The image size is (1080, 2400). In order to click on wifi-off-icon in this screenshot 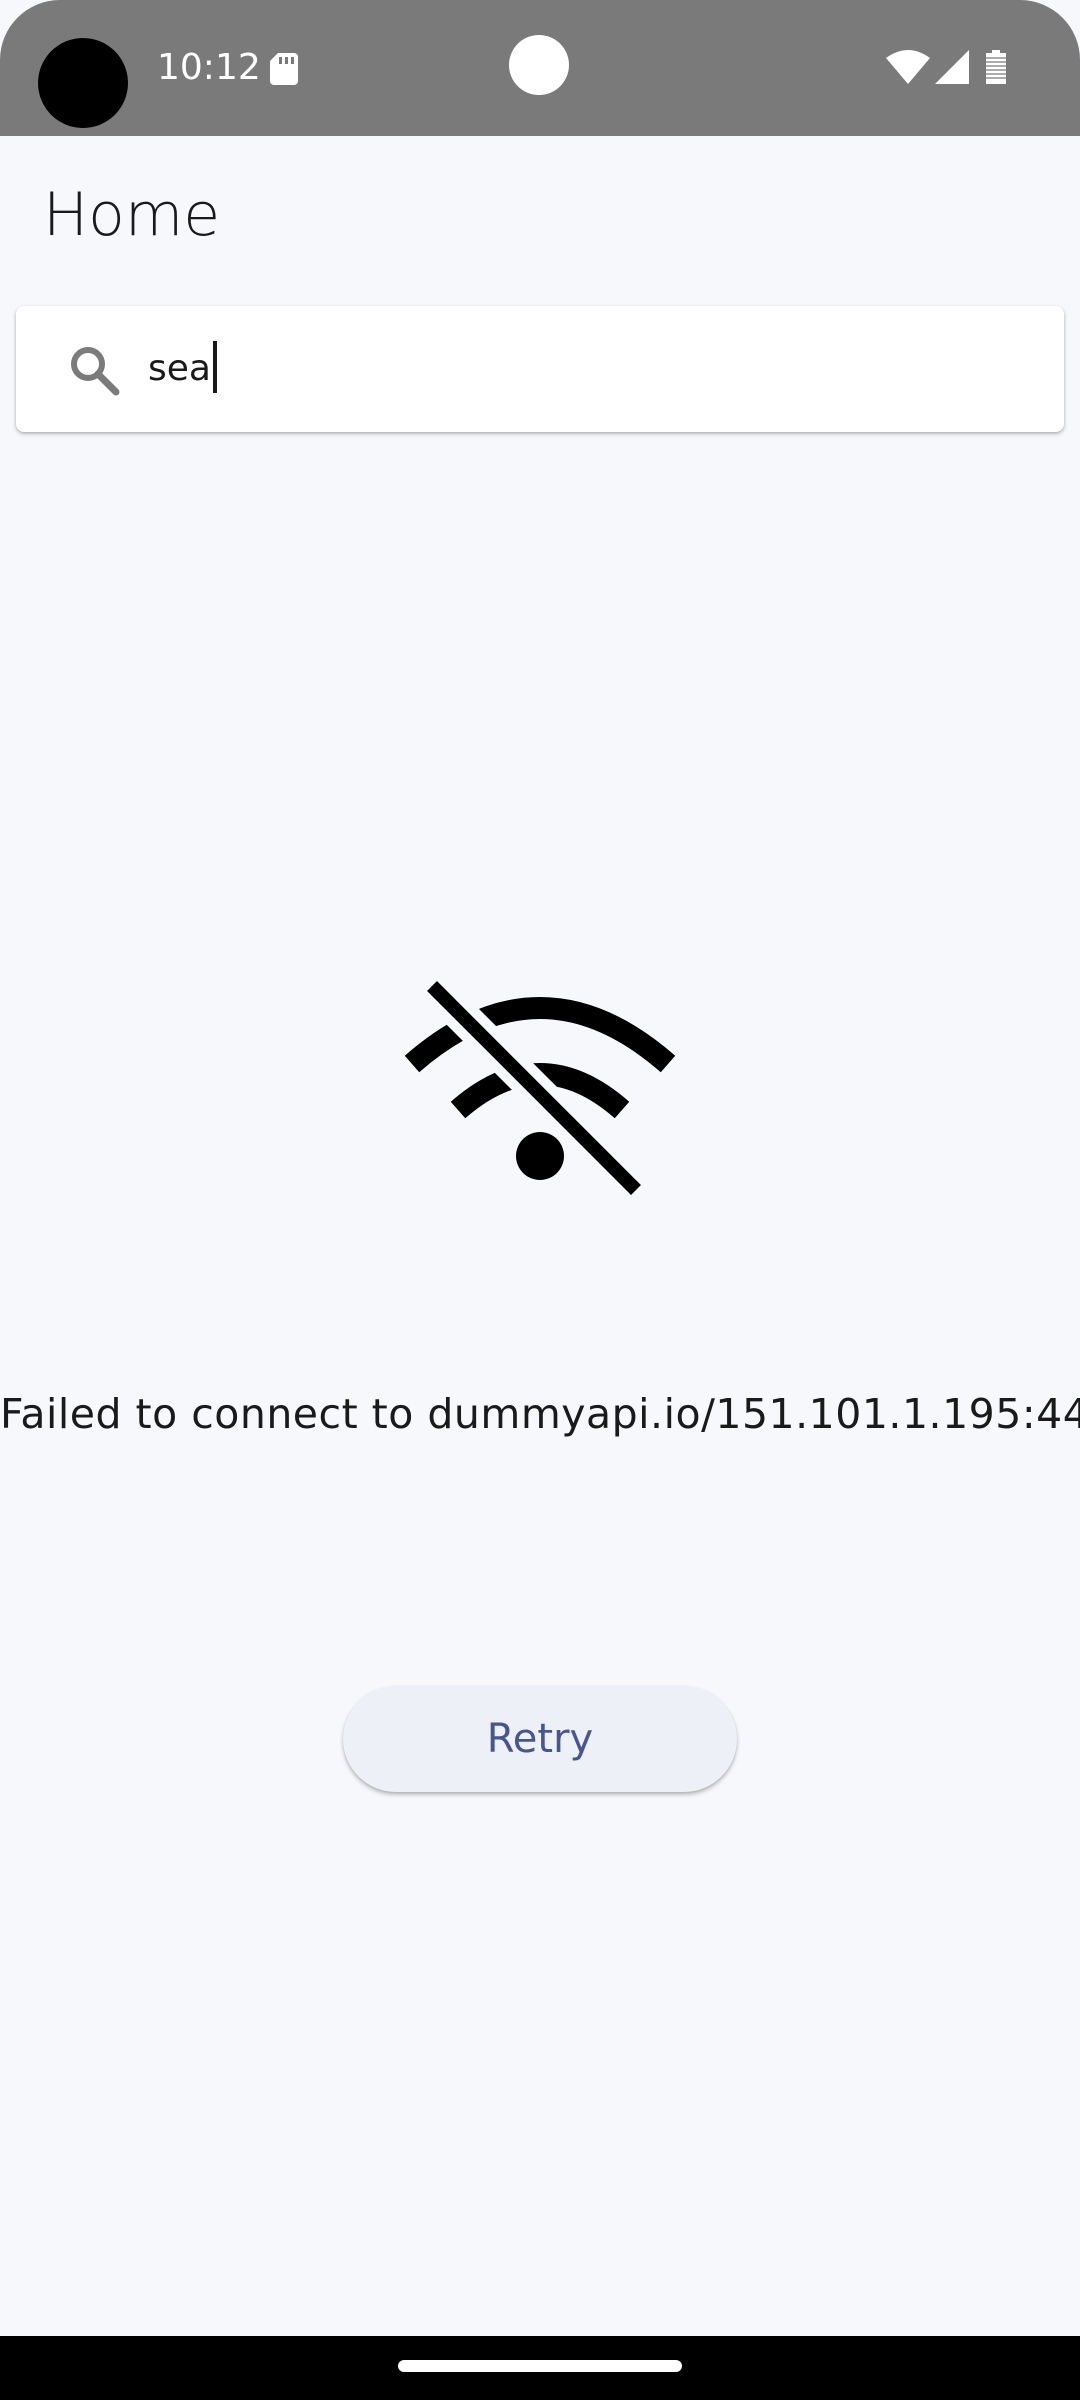, I will do `click(540, 1091)`.